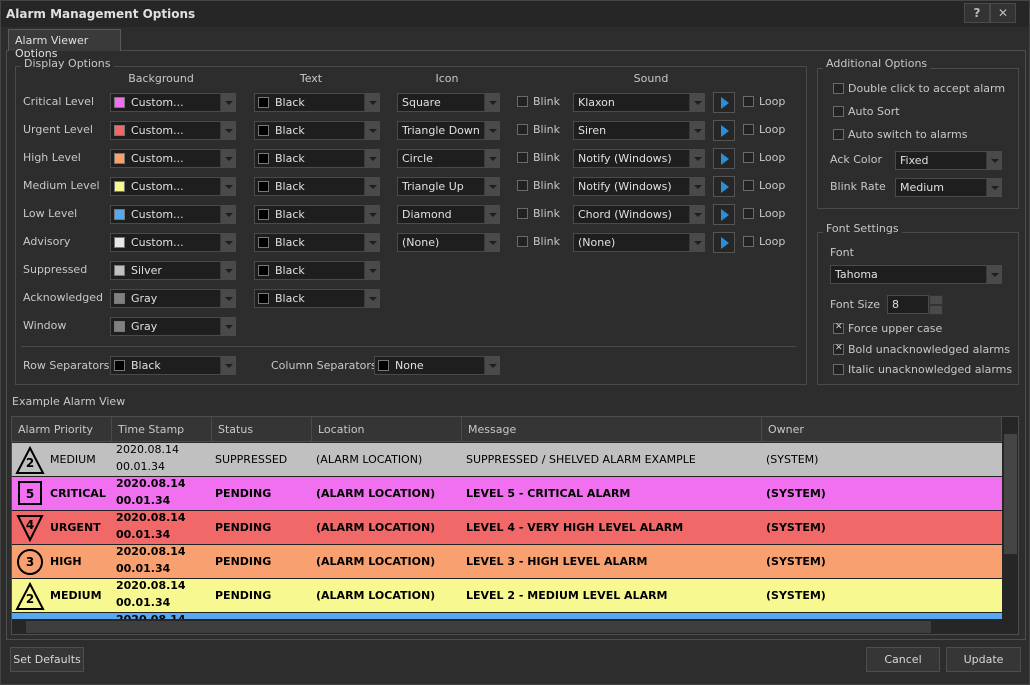  What do you see at coordinates (948, 160) in the screenshot?
I see `ack-color-select: Fixed` at bounding box center [948, 160].